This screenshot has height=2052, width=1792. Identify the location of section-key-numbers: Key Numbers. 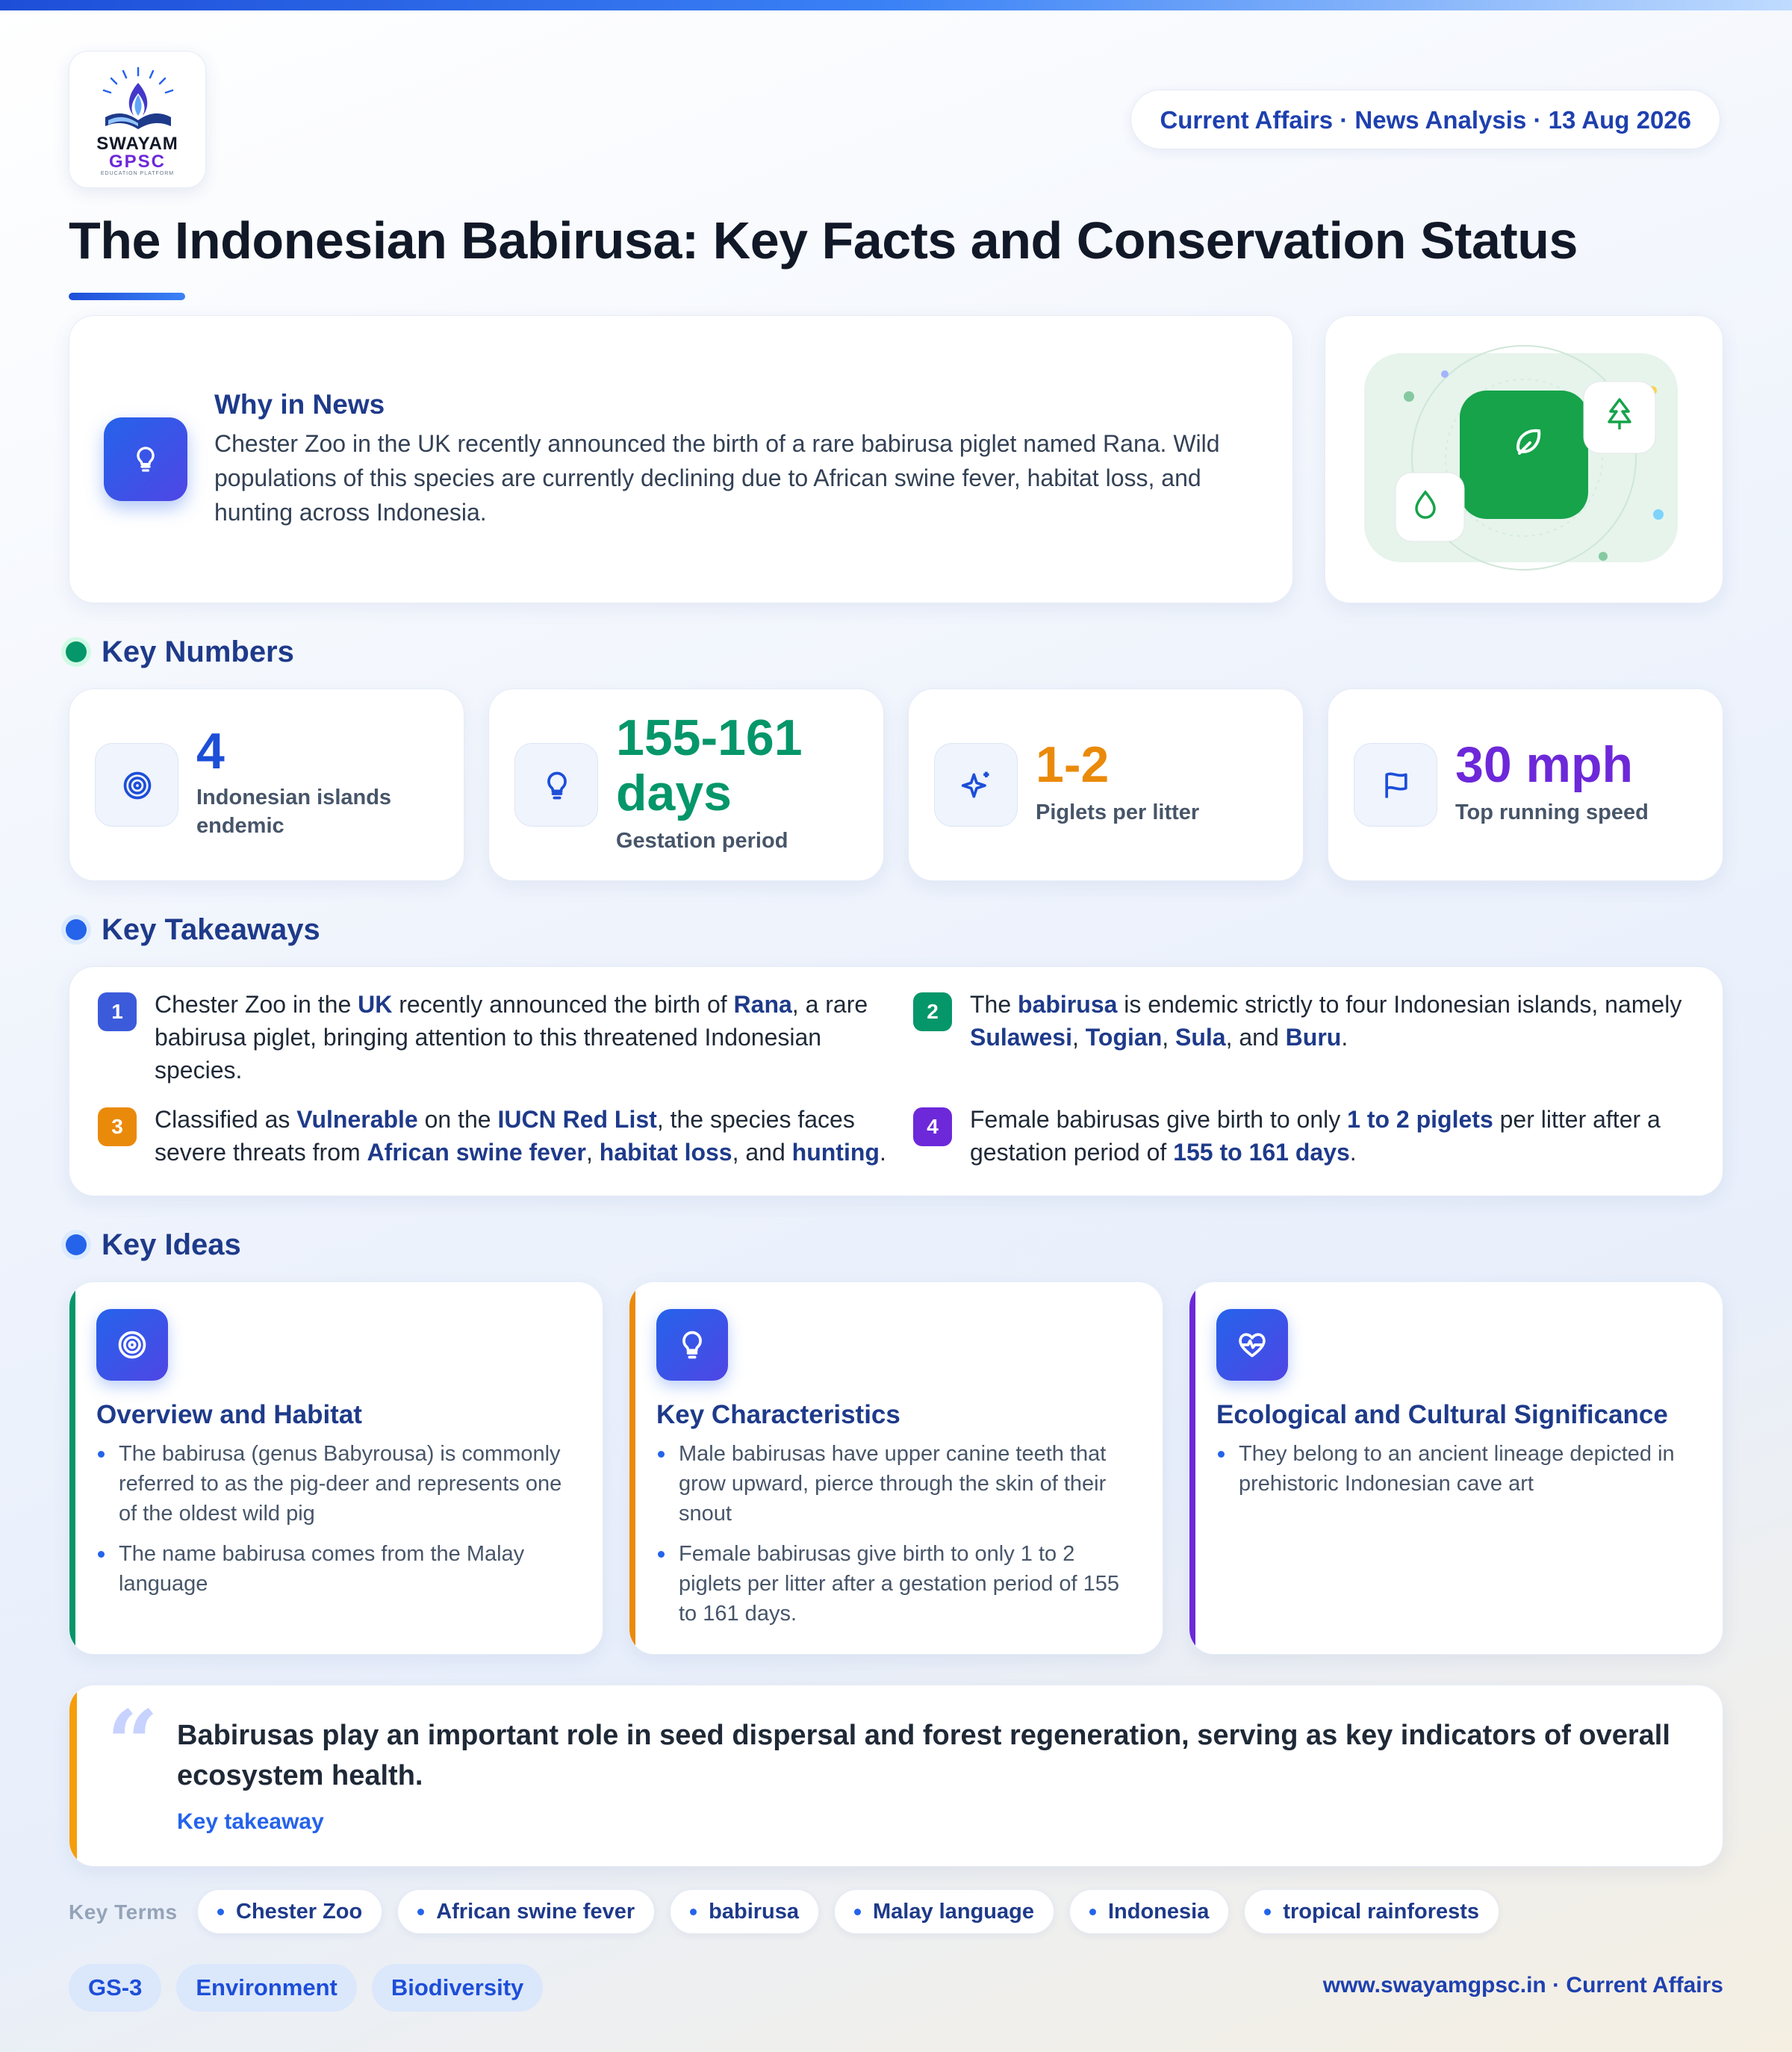
(180, 652).